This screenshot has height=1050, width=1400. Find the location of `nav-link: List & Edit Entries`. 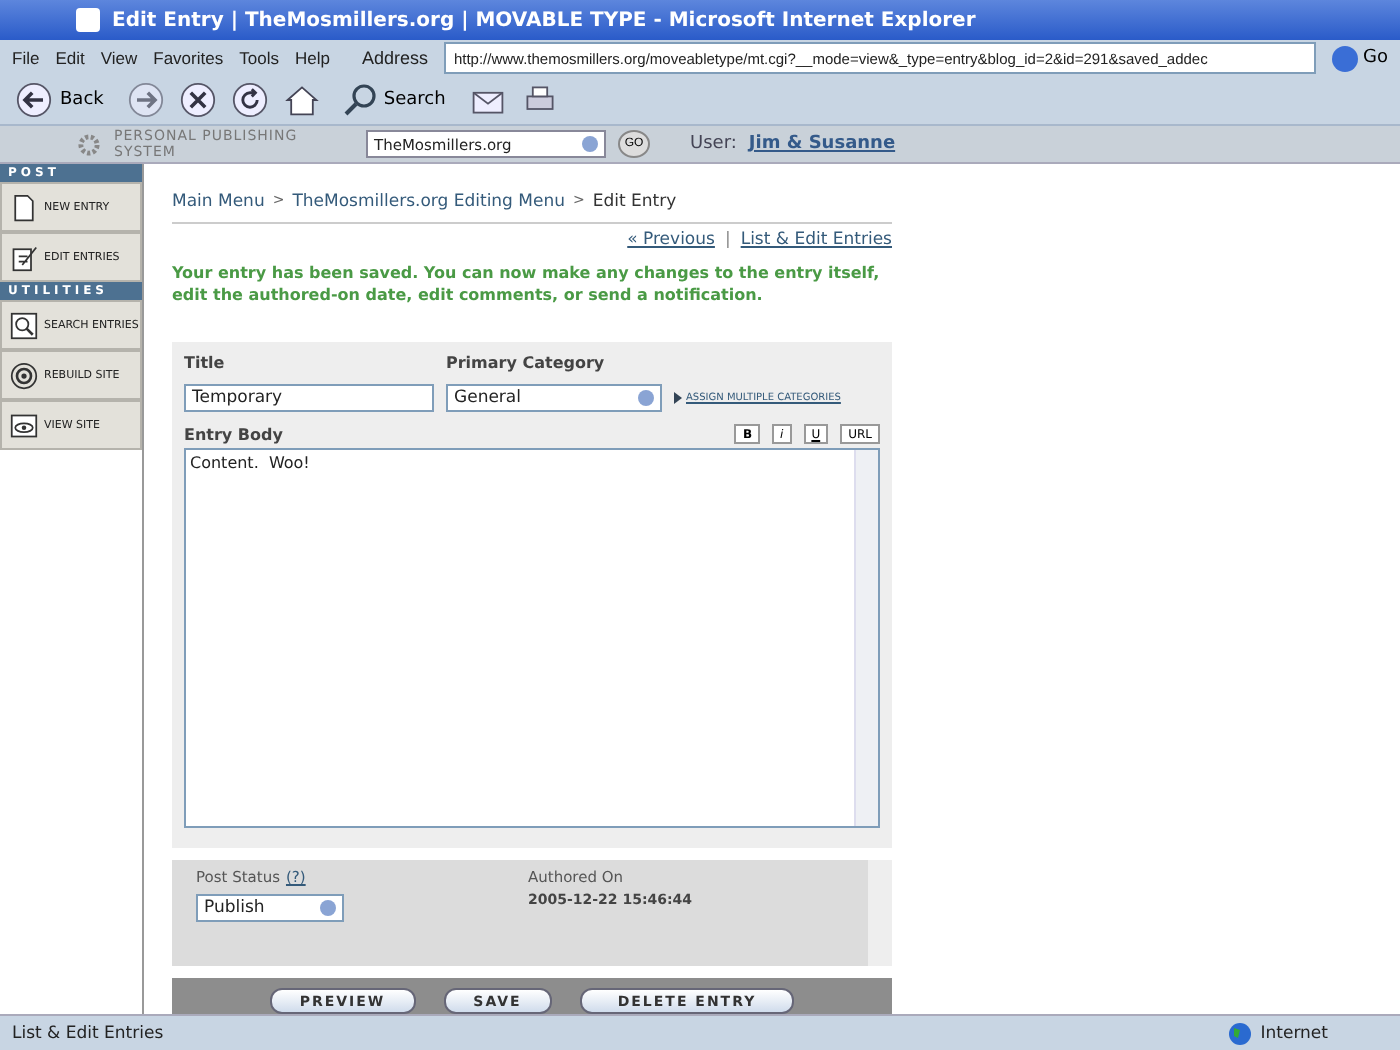

nav-link: List & Edit Entries is located at coordinates (816, 240).